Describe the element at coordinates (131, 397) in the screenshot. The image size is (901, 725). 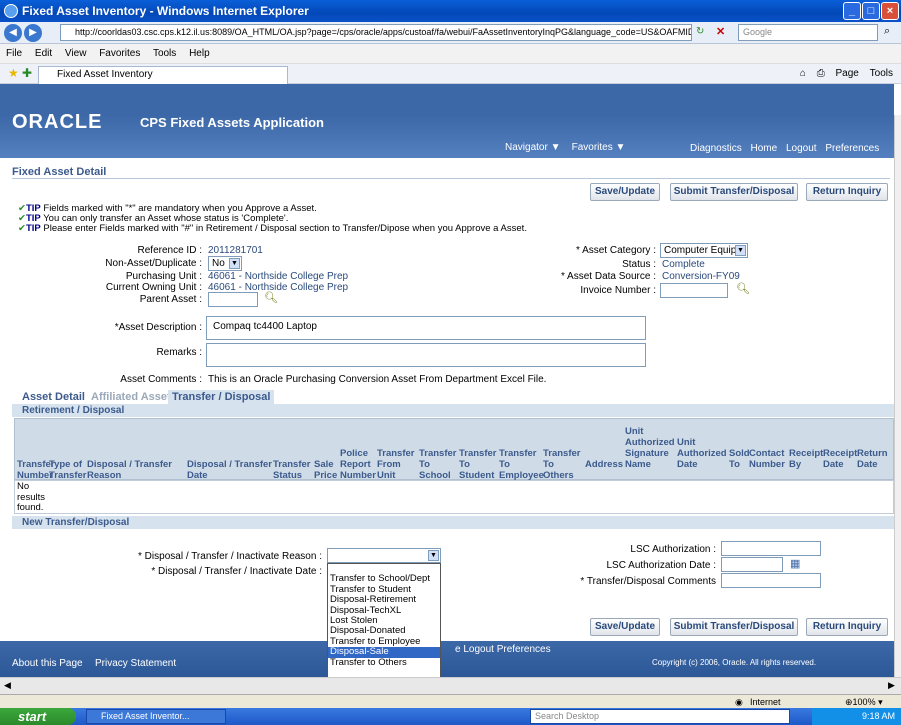
I see `tab-affiliated-asset: Affiliated Asset` at that location.